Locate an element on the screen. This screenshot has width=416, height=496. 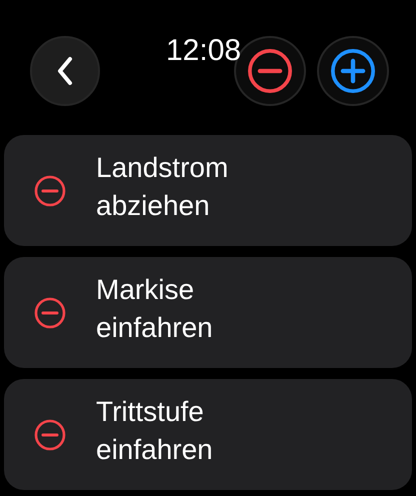
item-label: Trittstufe einfahren is located at coordinates (155, 430).